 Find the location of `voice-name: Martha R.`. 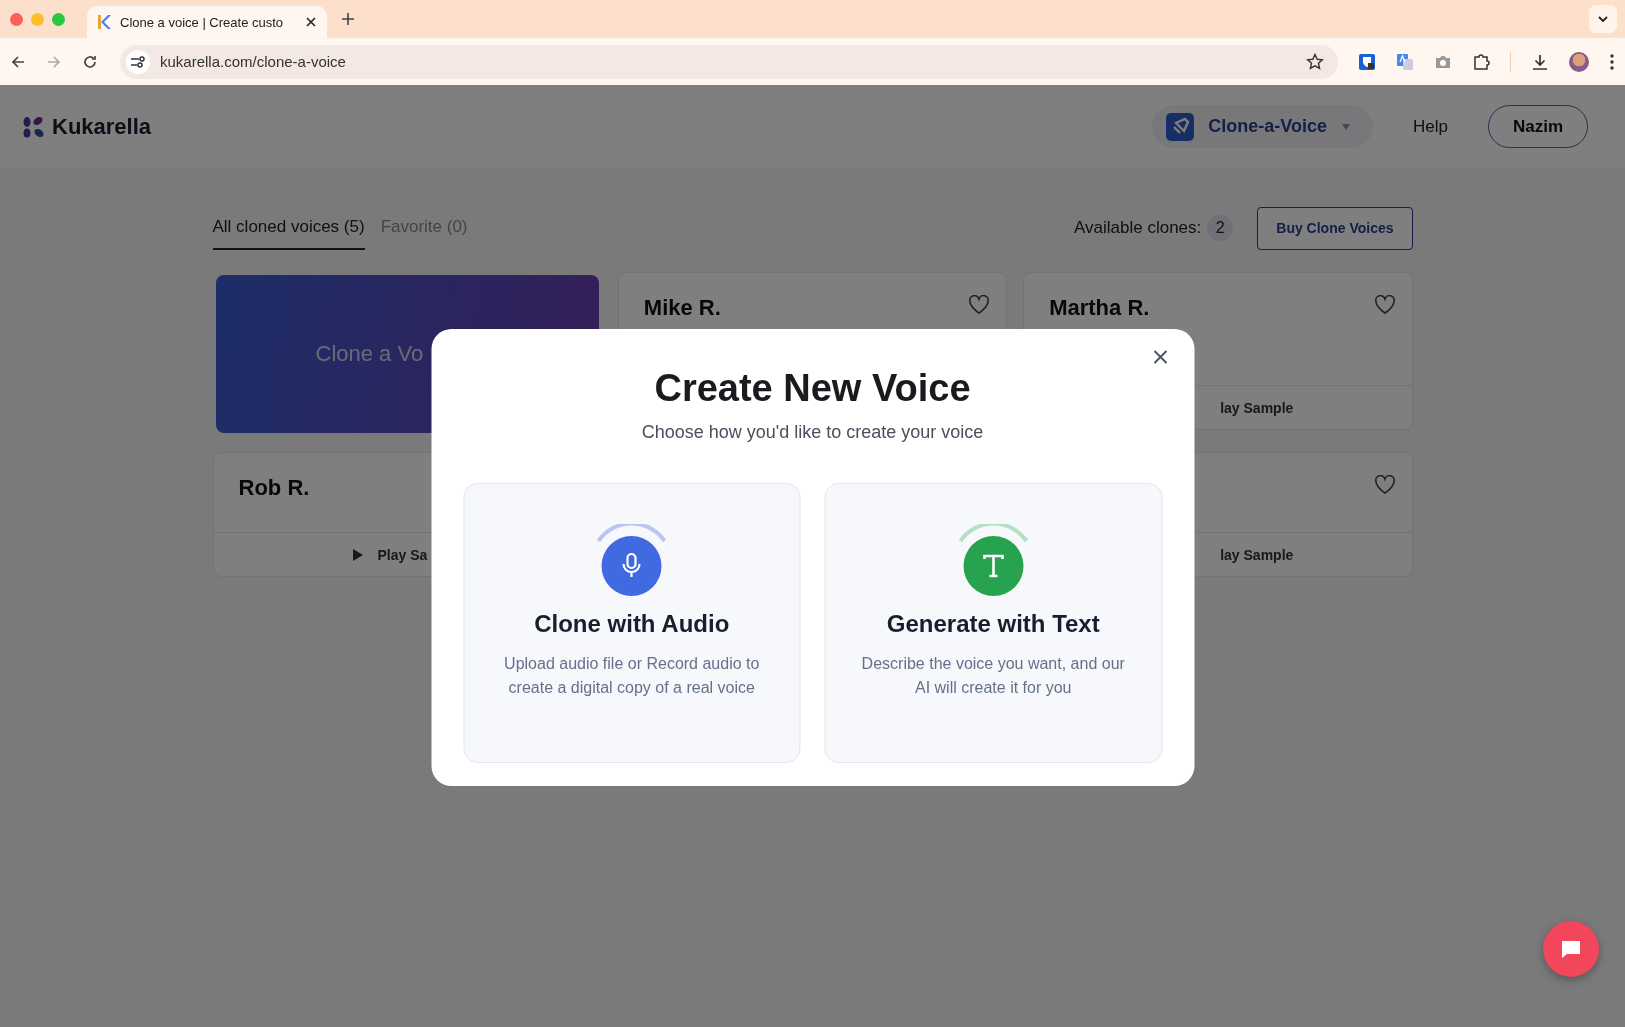

voice-name: Martha R. is located at coordinates (1099, 308).